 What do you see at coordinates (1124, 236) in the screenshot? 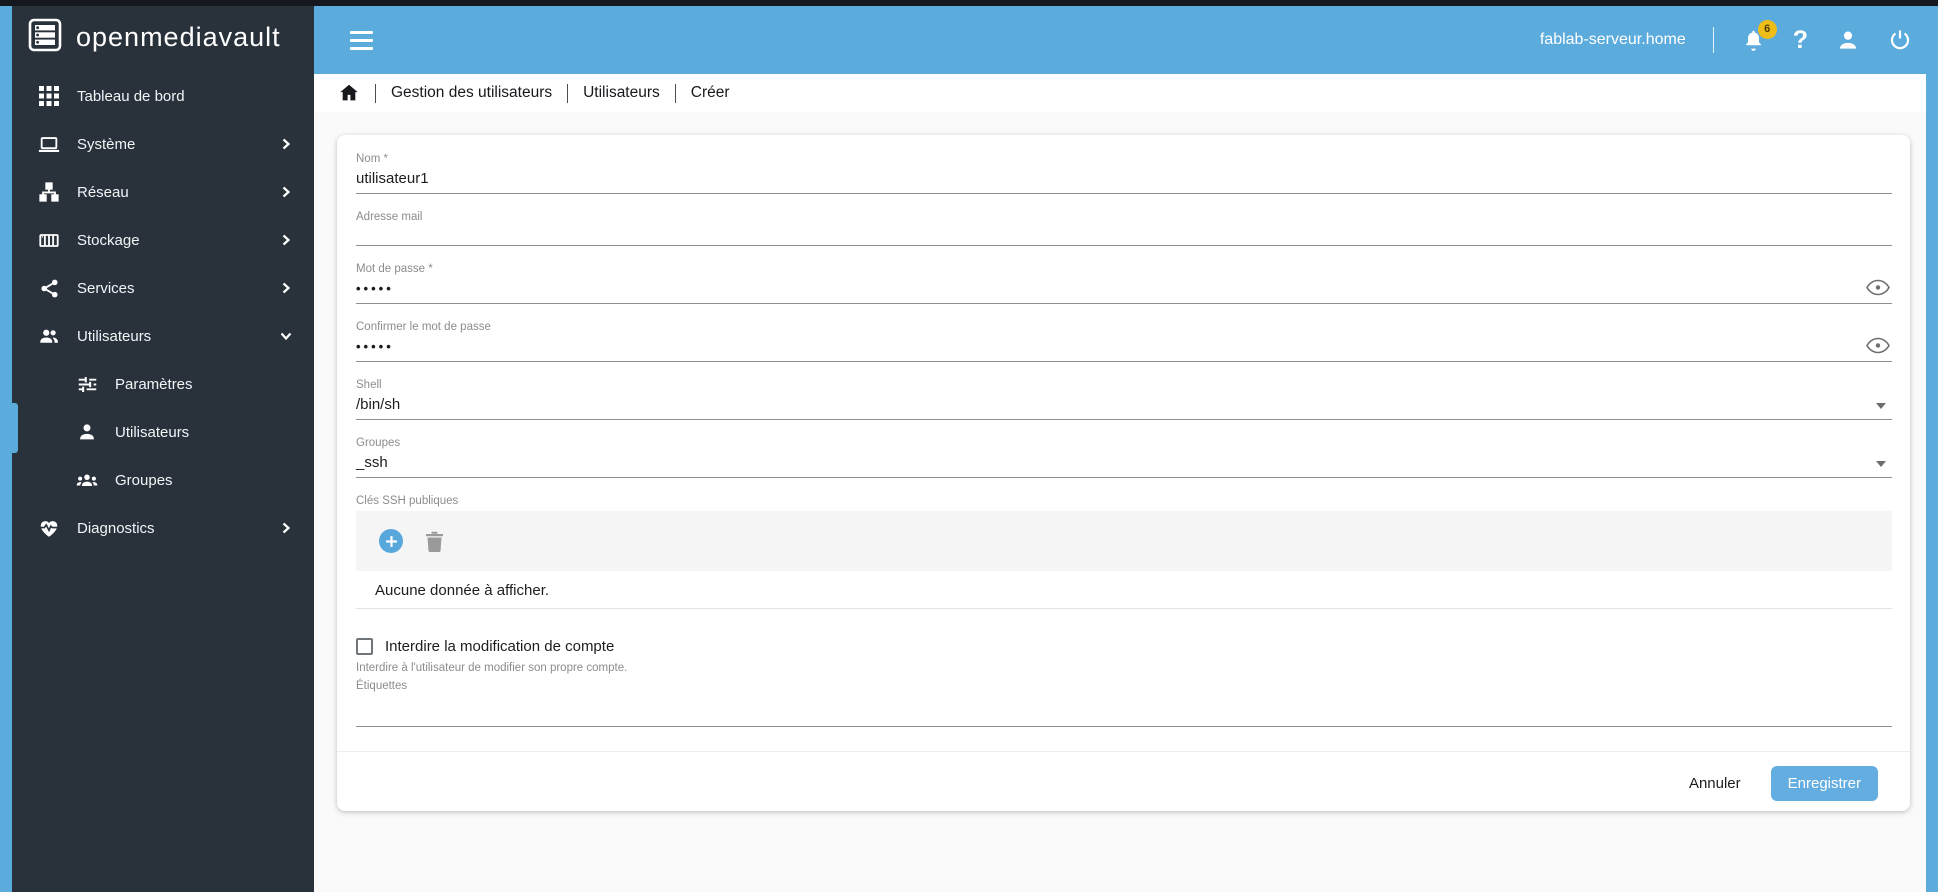
I see `email-input` at bounding box center [1124, 236].